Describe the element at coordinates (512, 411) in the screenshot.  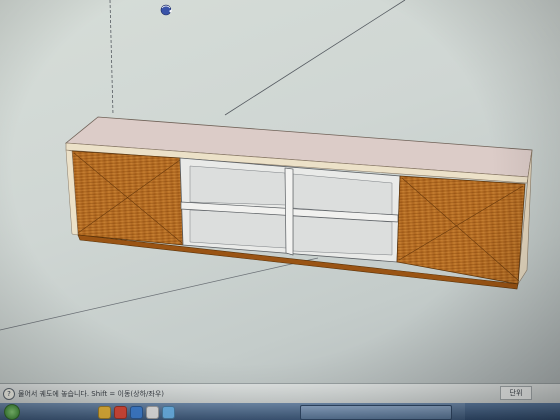
I see `system-tray` at that location.